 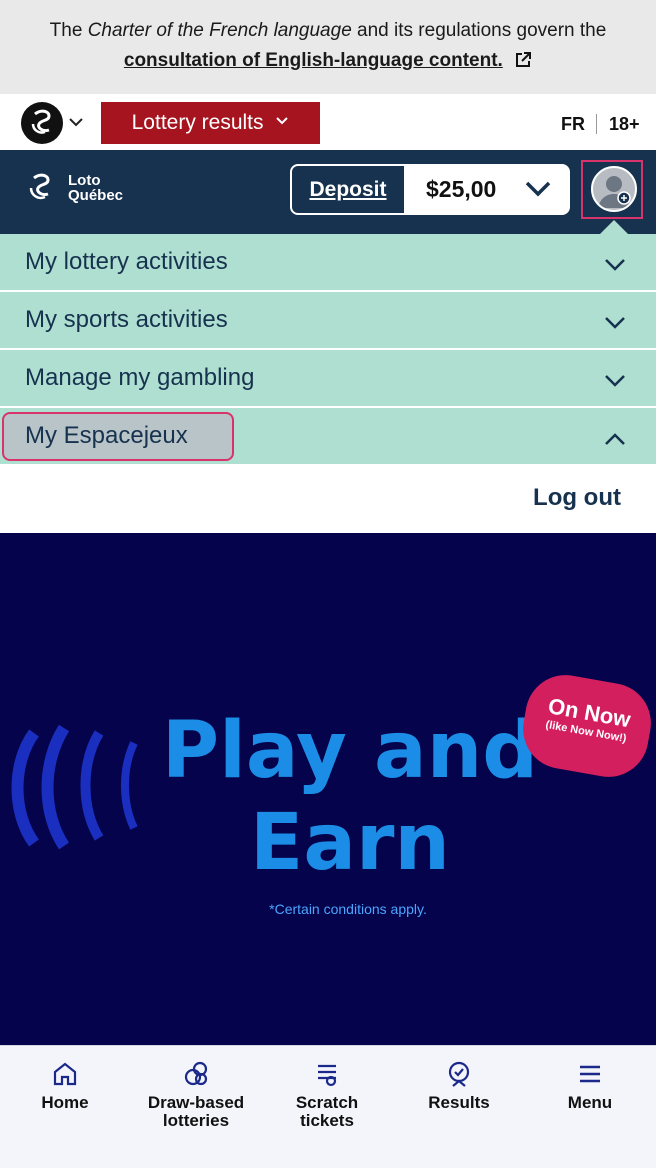 I want to click on nav-results: Results, so click(x=459, y=1086).